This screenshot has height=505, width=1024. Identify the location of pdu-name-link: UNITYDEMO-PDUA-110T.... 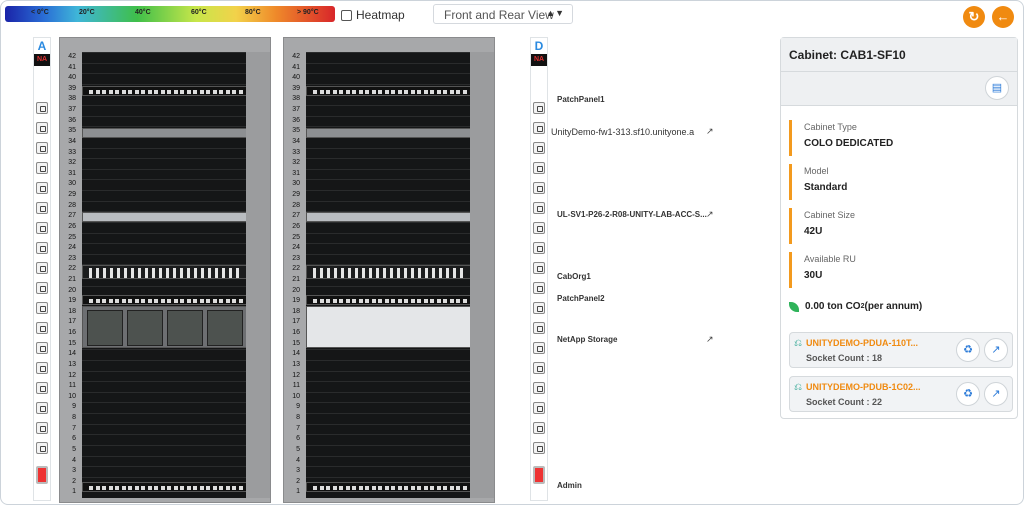
(862, 343).